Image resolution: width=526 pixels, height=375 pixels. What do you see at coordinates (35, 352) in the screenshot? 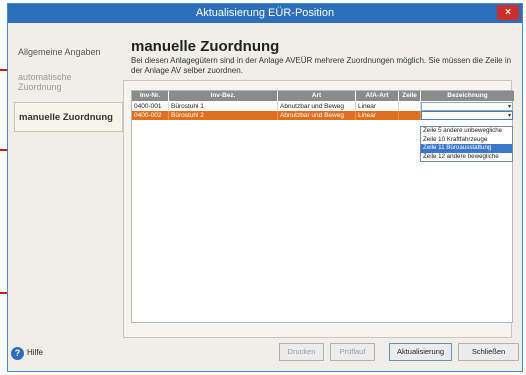
I see `help-label: Hilfe` at bounding box center [35, 352].